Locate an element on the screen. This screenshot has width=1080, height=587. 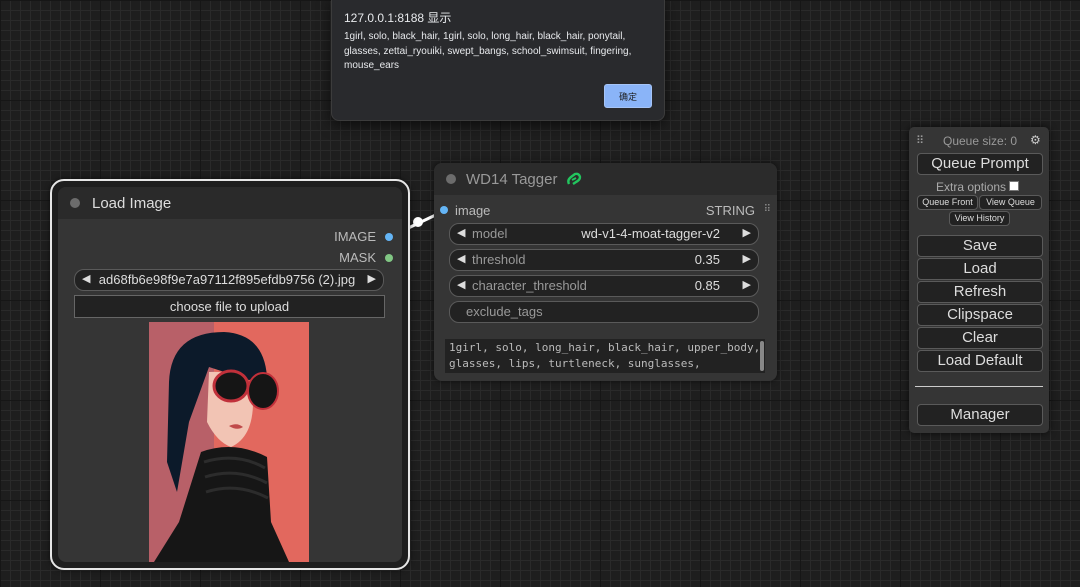
widget-value: 0.85 is located at coordinates (707, 285).